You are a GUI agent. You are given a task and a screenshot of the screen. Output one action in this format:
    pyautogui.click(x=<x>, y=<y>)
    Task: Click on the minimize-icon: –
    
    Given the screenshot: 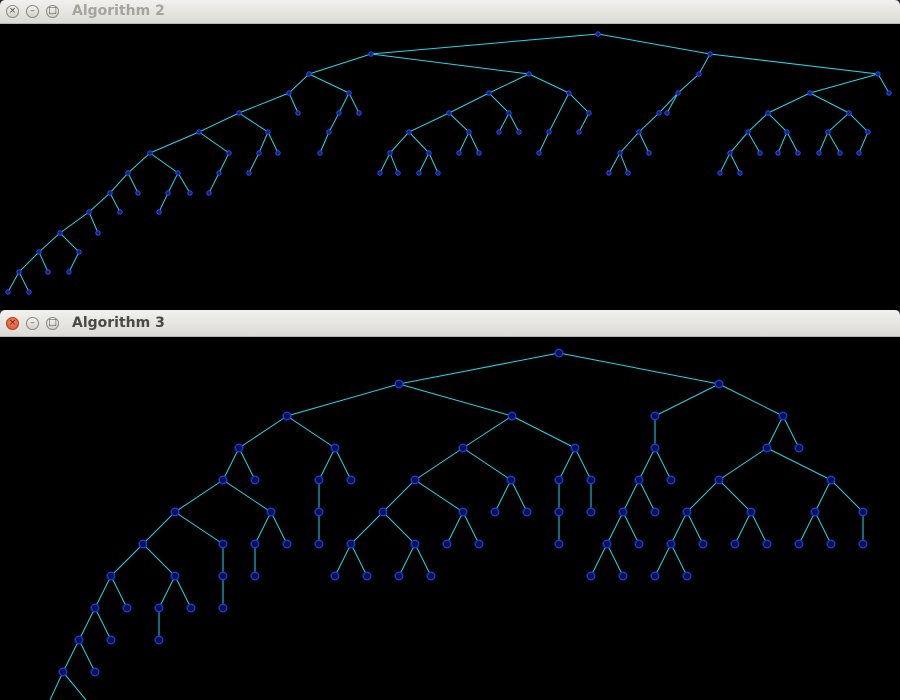 What is the action you would take?
    pyautogui.click(x=32, y=323)
    